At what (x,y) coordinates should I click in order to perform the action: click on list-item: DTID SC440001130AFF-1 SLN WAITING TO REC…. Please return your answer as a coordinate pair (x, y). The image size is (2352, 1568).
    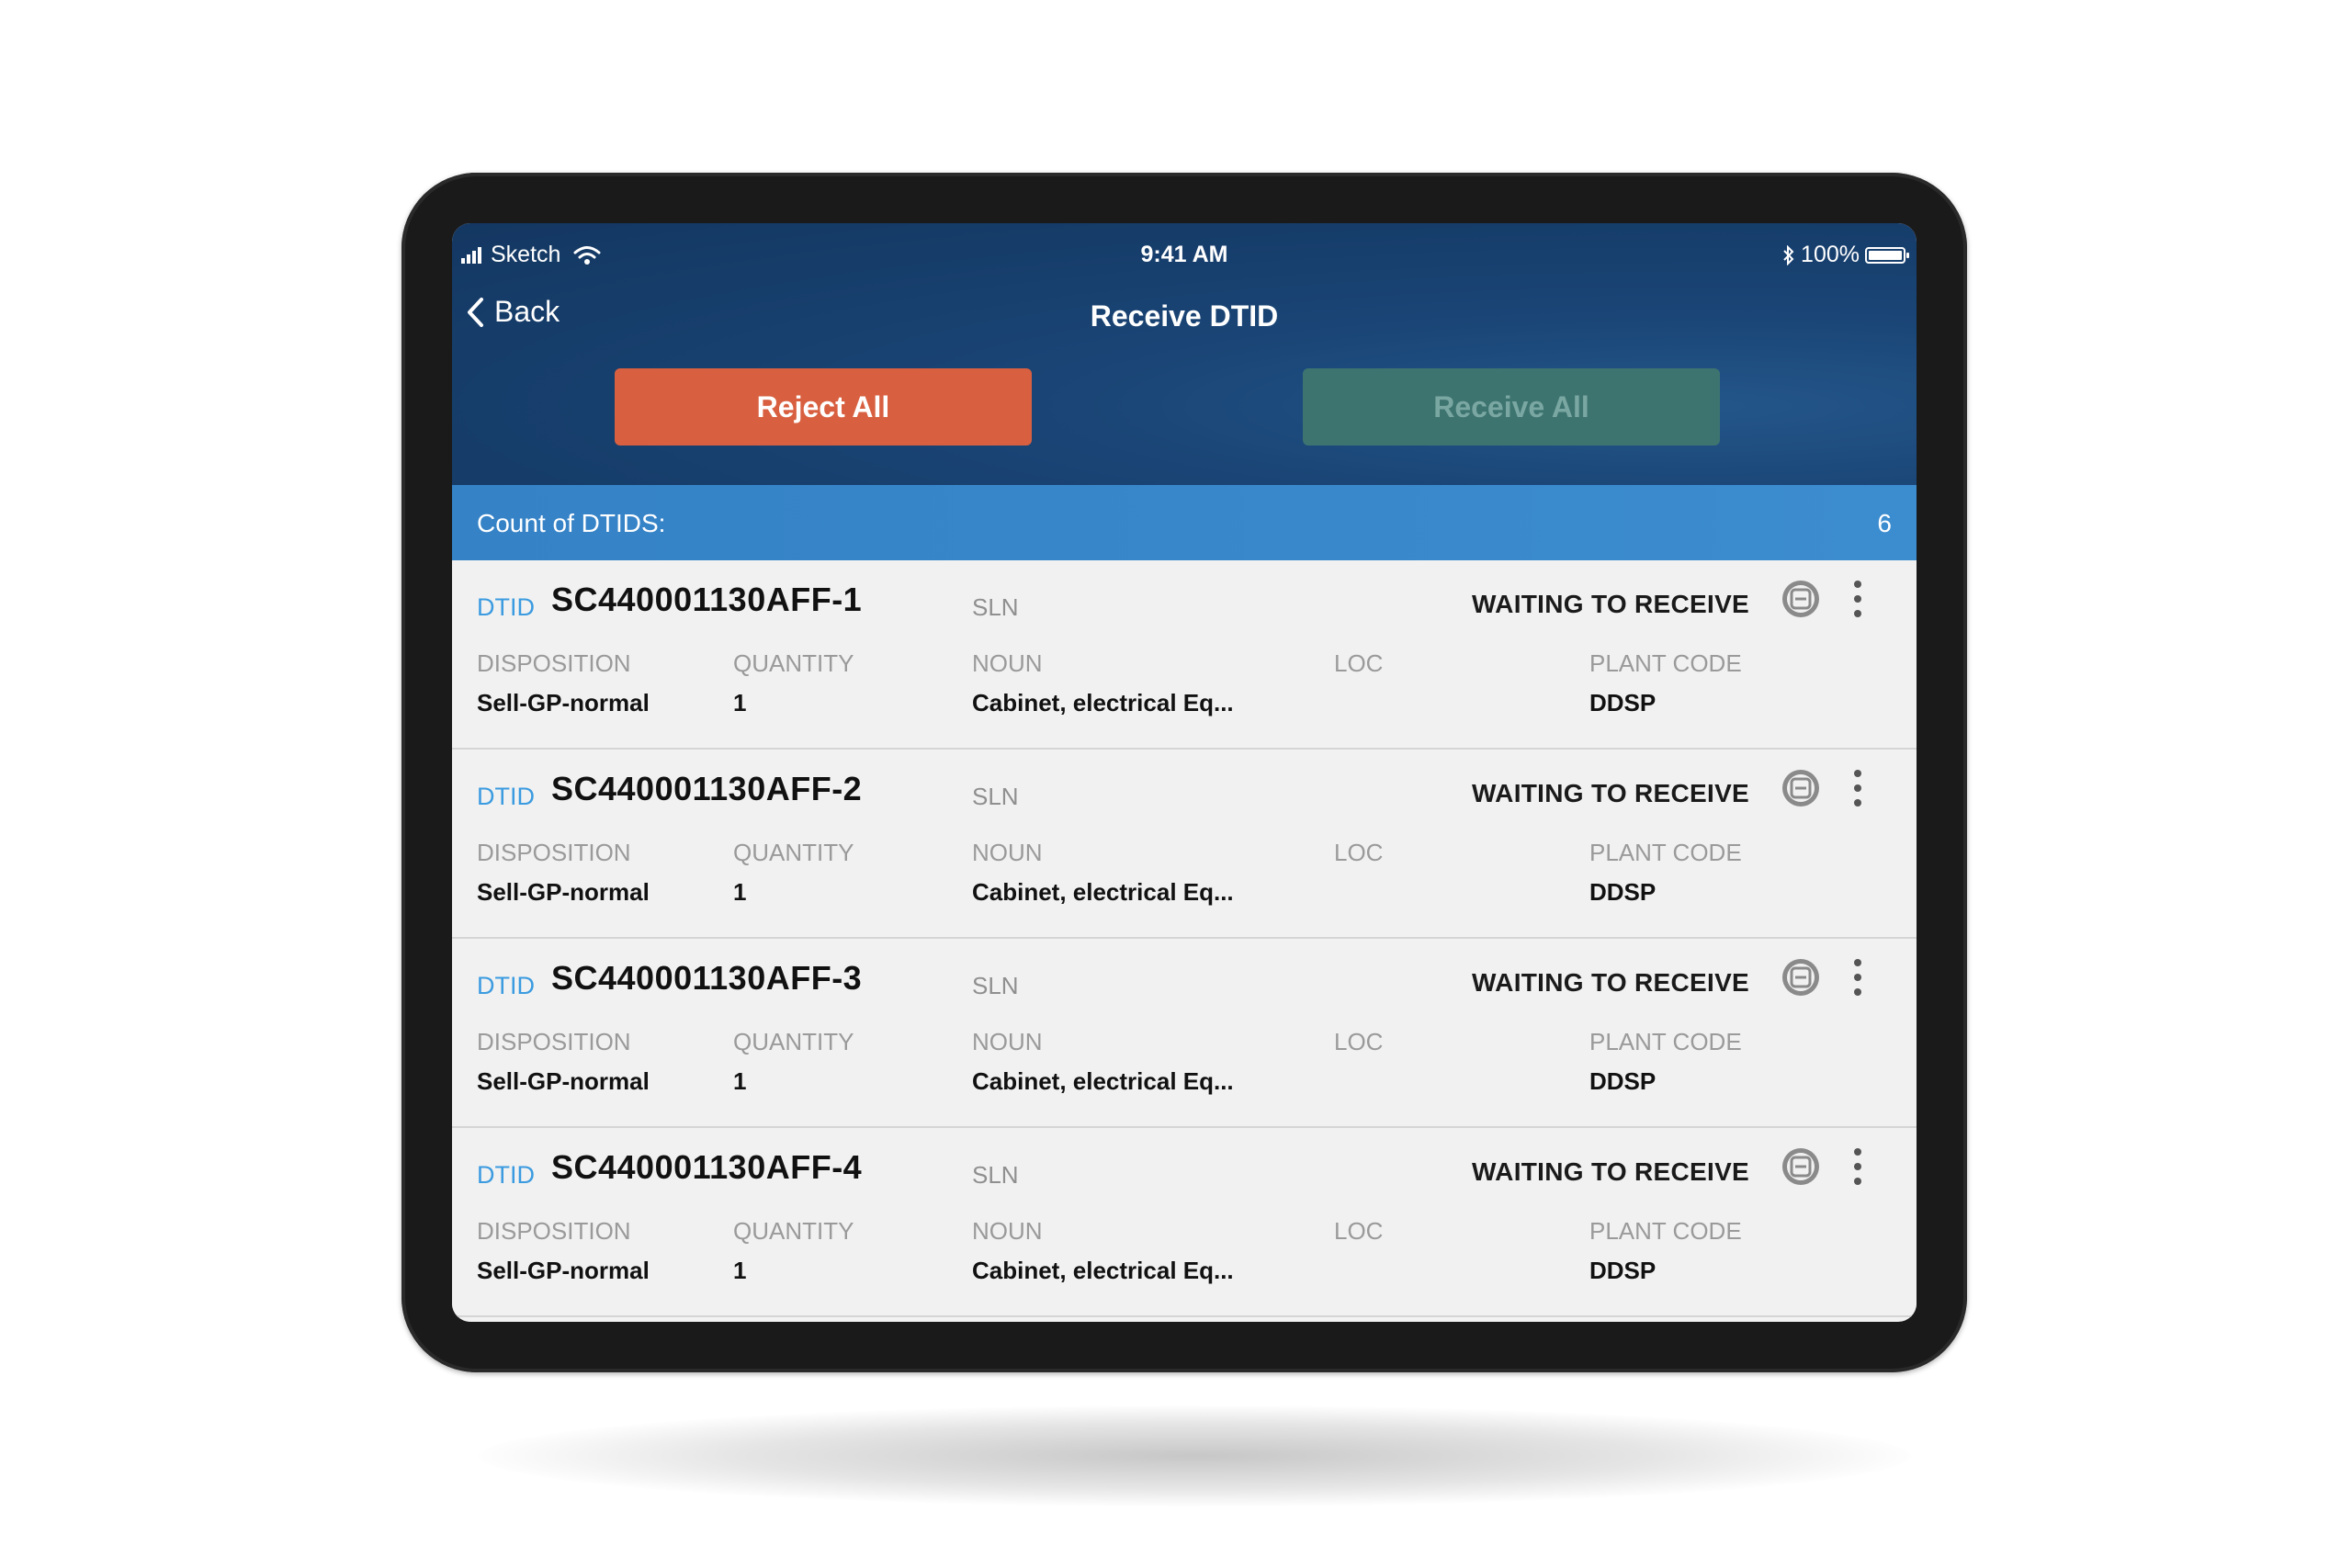
    Looking at the image, I should click on (1184, 655).